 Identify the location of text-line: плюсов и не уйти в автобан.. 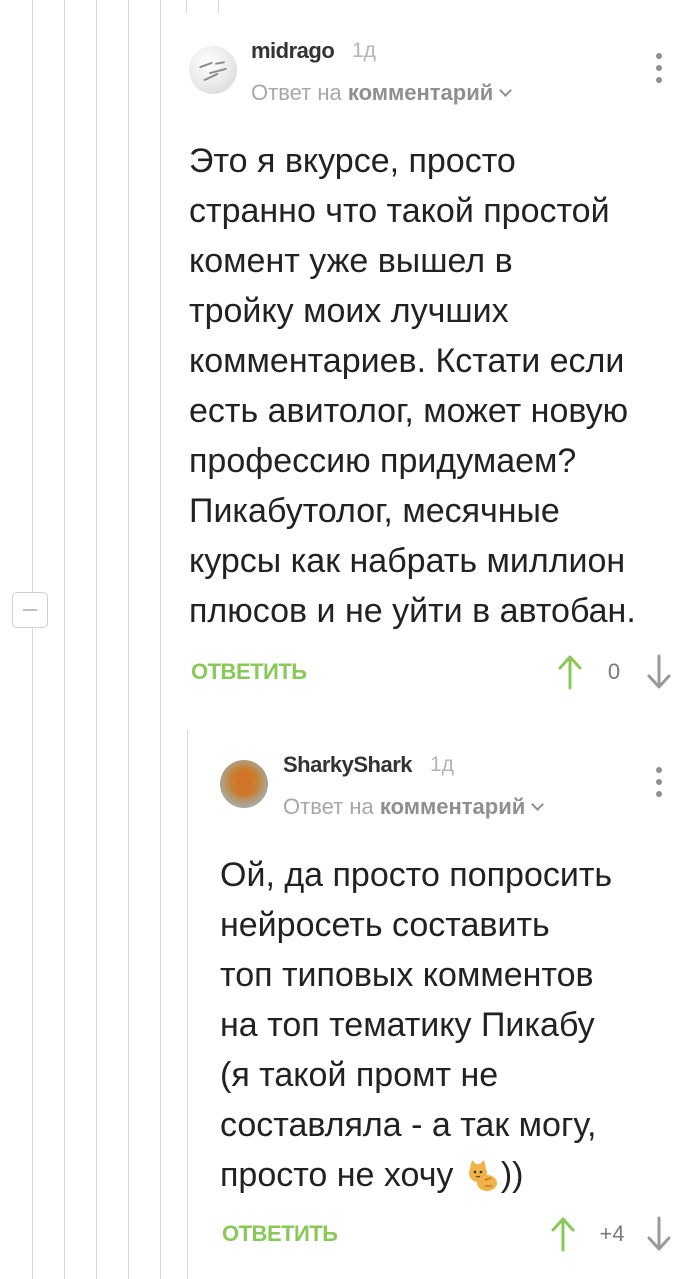
(412, 611).